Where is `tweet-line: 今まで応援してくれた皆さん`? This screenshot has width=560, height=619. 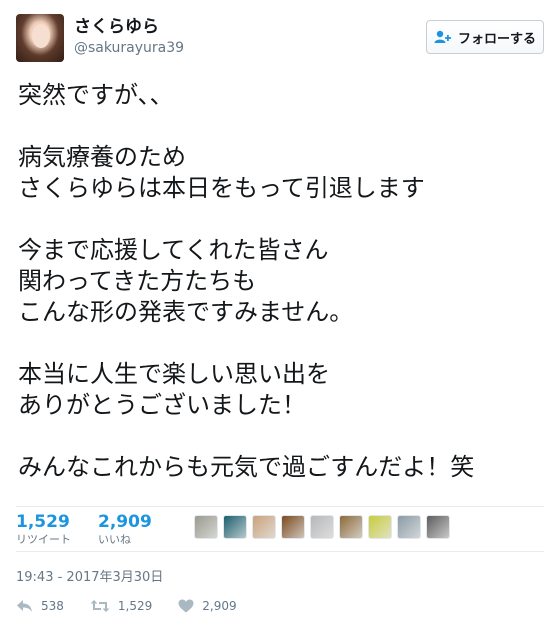 tweet-line: 今まで応援してくれた皆さん is located at coordinates (173, 250).